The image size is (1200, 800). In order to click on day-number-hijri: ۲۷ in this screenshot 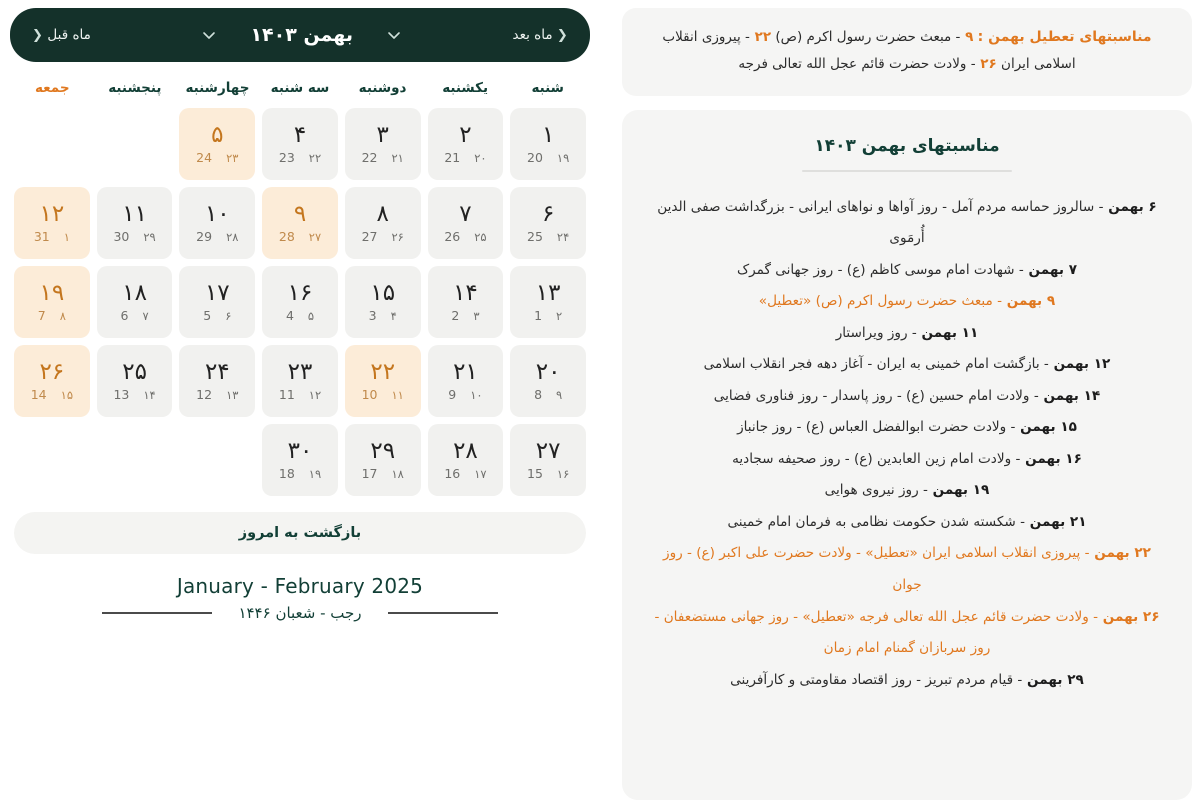, I will do `click(315, 236)`.